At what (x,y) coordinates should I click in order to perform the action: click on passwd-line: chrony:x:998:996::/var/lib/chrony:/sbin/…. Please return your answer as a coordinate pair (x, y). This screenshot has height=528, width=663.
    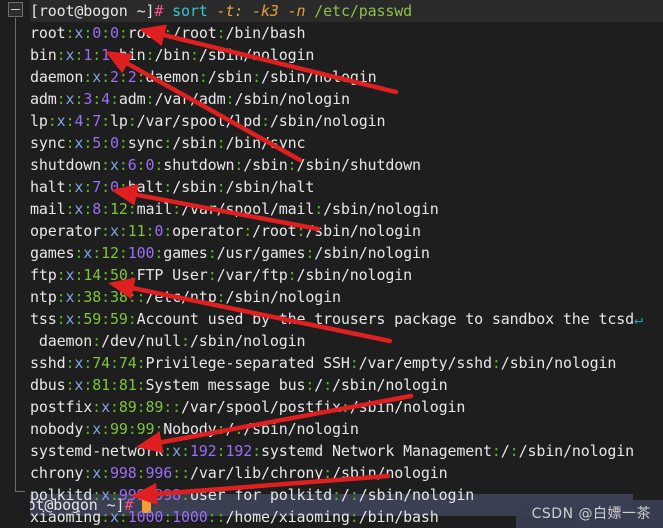
    Looking at the image, I should click on (239, 473).